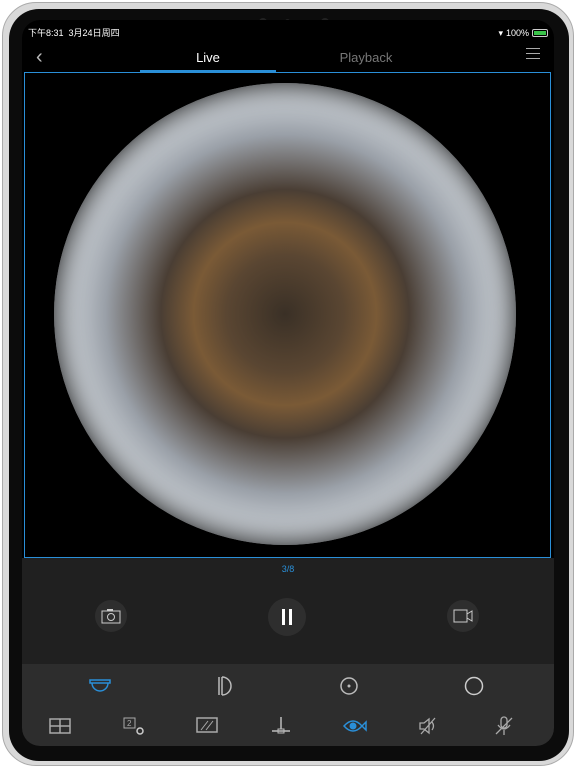 This screenshot has width=576, height=768. I want to click on audio-button, so click(429, 726).